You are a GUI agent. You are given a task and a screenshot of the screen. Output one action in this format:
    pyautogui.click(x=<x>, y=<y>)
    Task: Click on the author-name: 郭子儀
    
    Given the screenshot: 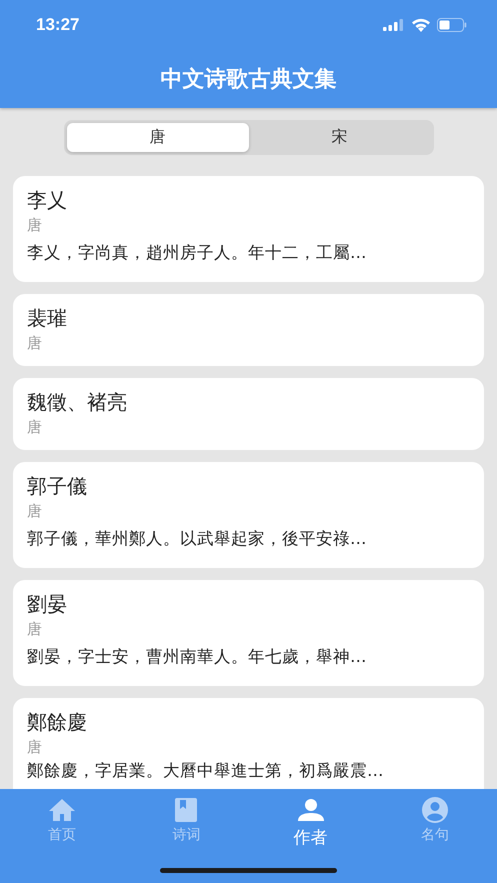 What is the action you would take?
    pyautogui.click(x=57, y=486)
    